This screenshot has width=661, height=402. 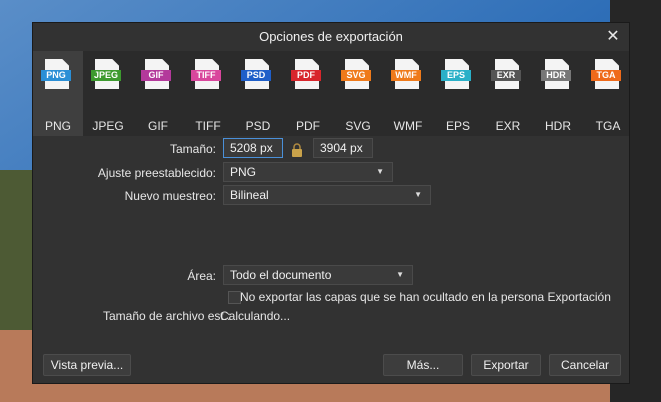 I want to click on format-label: TGA, so click(x=608, y=126).